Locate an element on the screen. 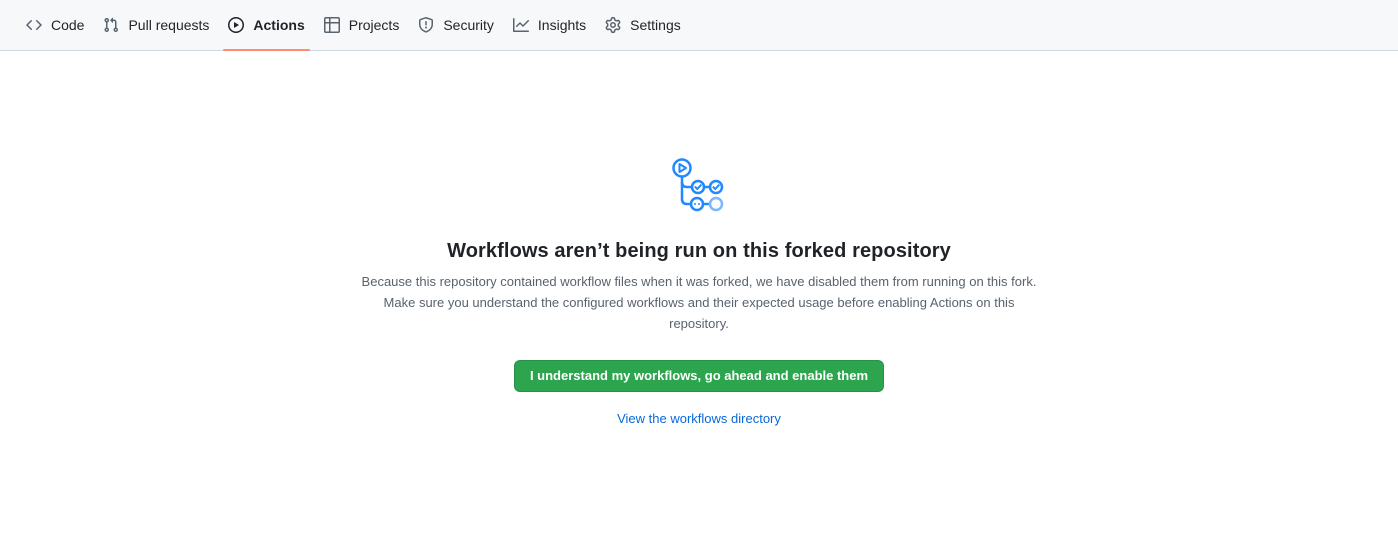 This screenshot has width=1398, height=545. tab-projects: Projects is located at coordinates (362, 25).